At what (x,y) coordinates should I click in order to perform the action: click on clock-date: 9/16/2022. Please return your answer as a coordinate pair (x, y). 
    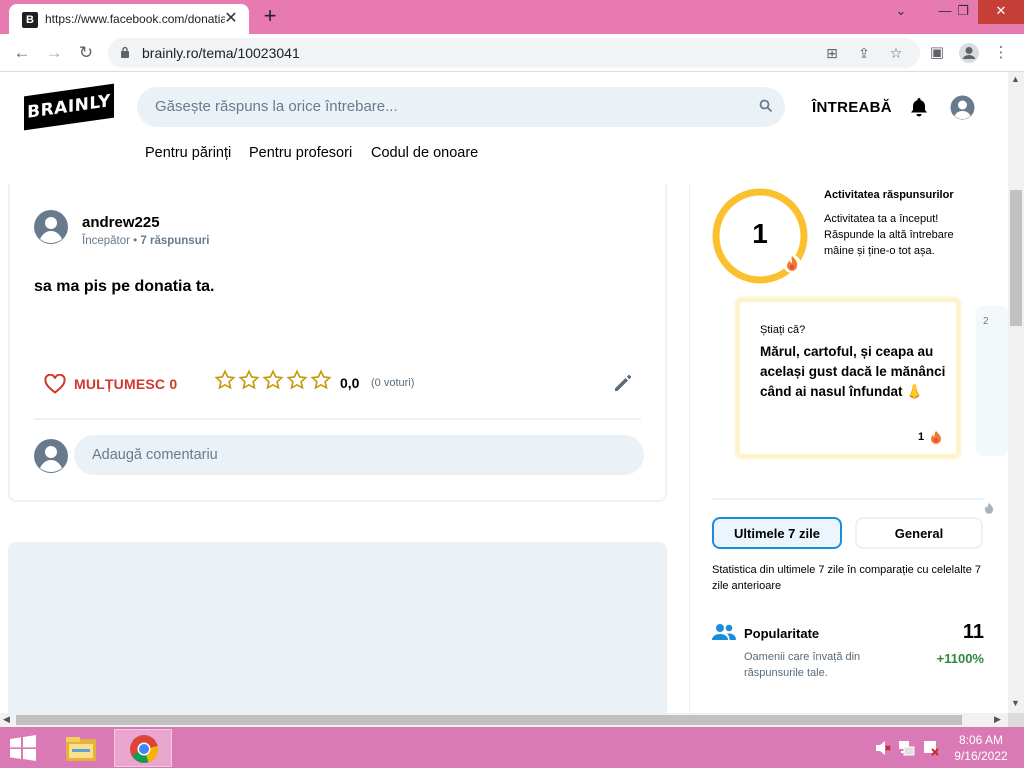
    Looking at the image, I should click on (981, 756).